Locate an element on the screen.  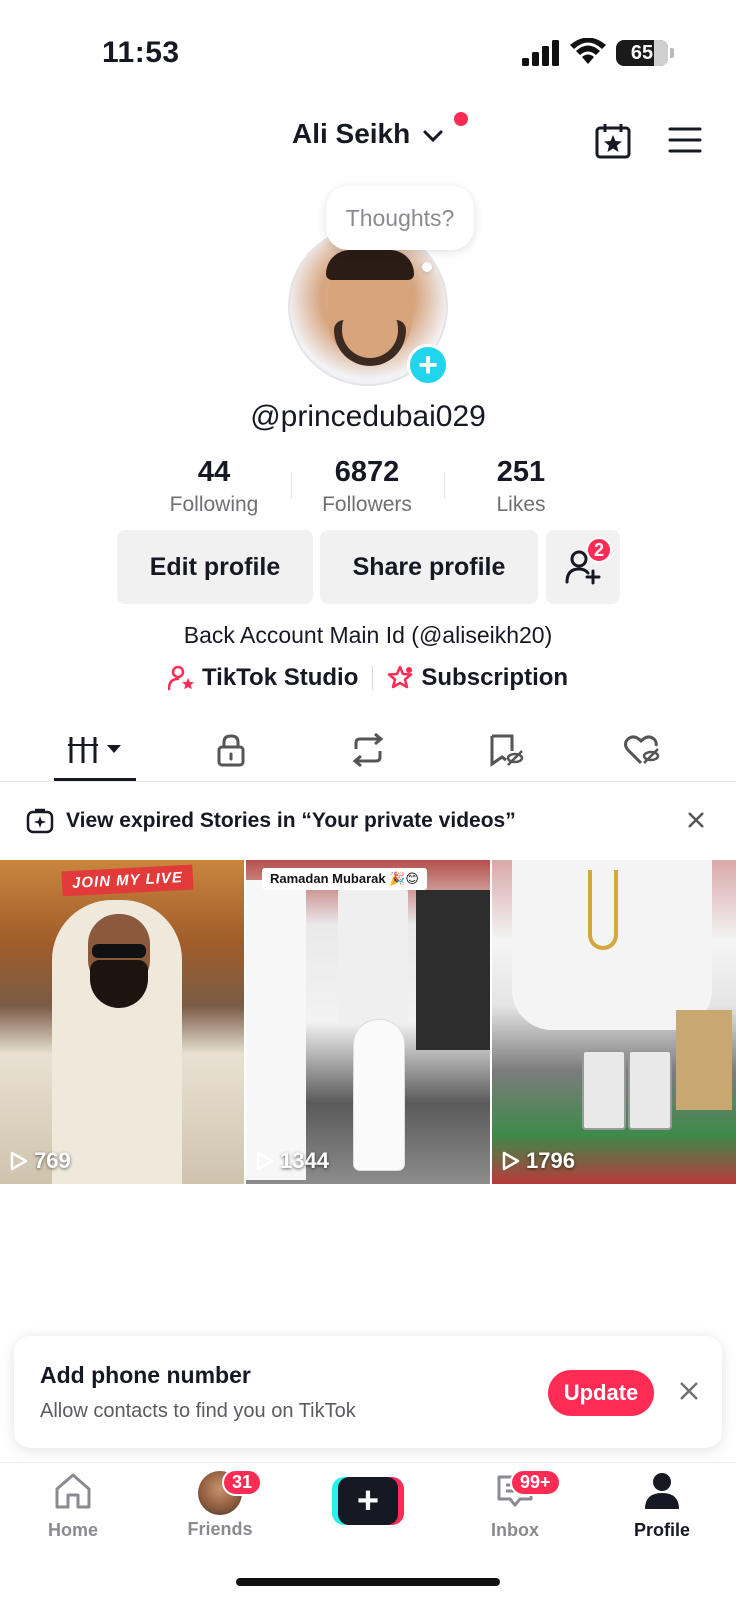
profile-links: TikTok Studio Subscription is located at coordinates (368, 678).